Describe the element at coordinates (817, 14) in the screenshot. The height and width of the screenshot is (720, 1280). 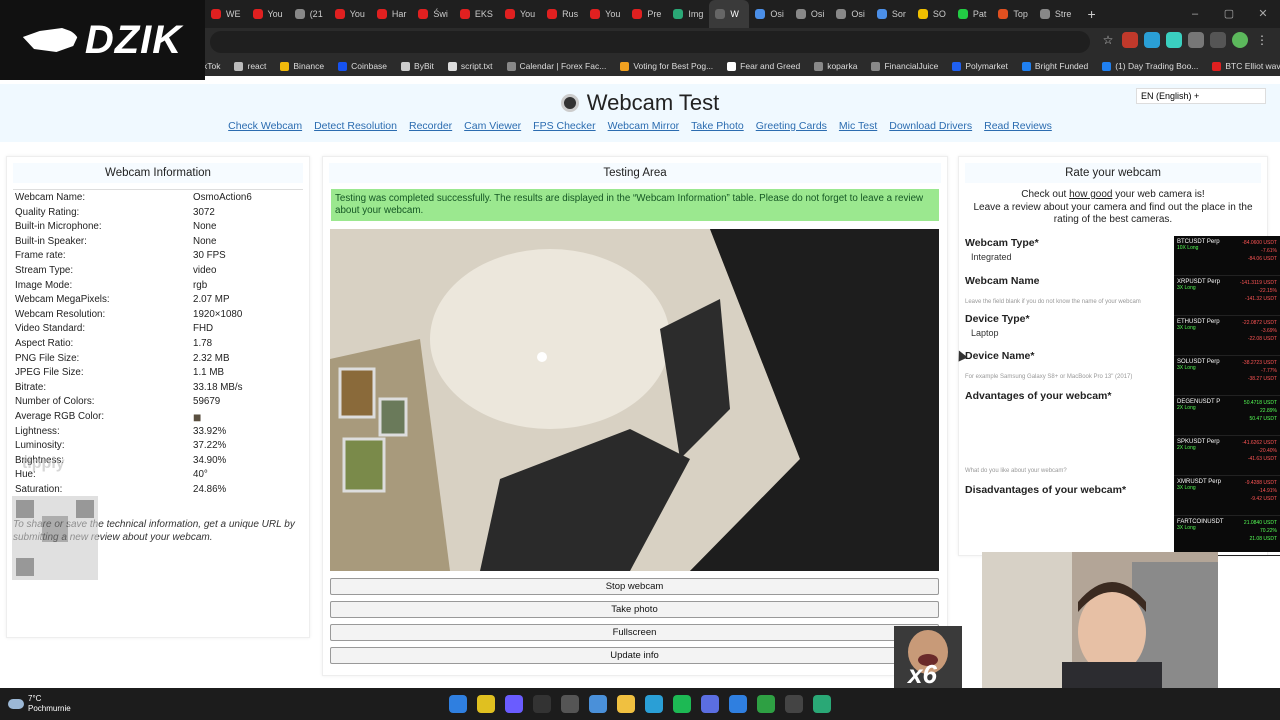
I see `tab-label: Osi` at that location.